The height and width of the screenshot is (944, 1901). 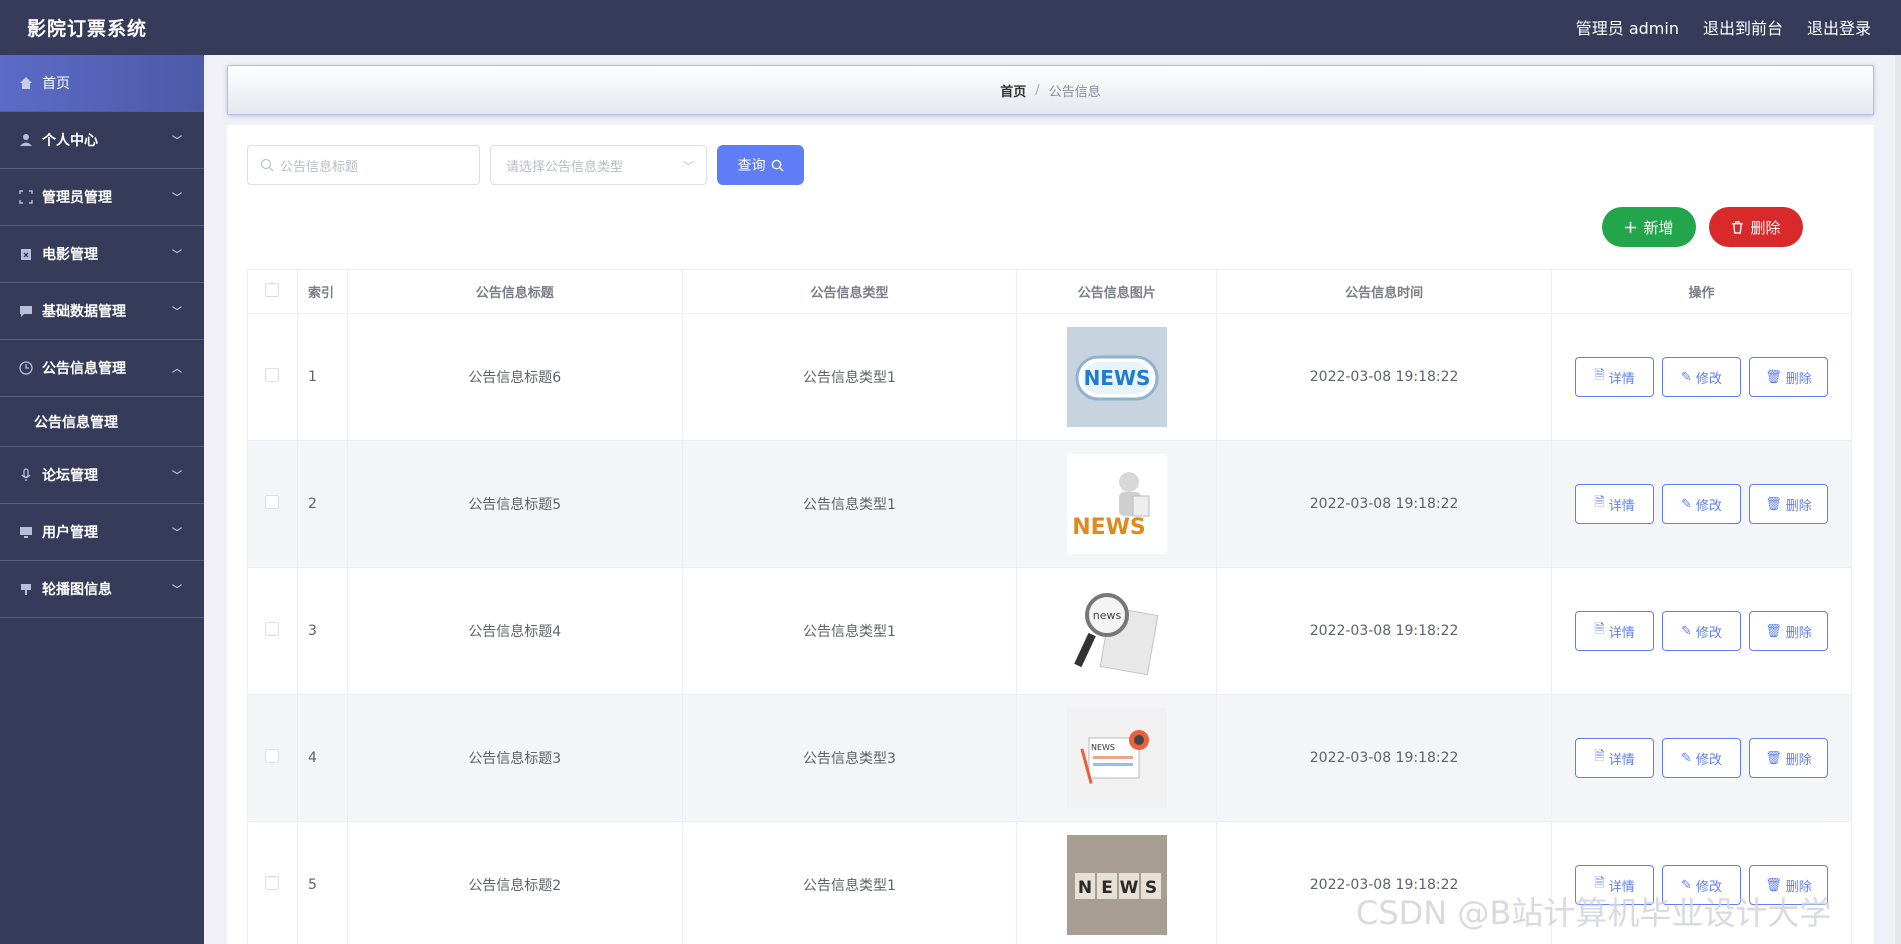 What do you see at coordinates (1756, 227) in the screenshot?
I see `batch-delete-button: 删除` at bounding box center [1756, 227].